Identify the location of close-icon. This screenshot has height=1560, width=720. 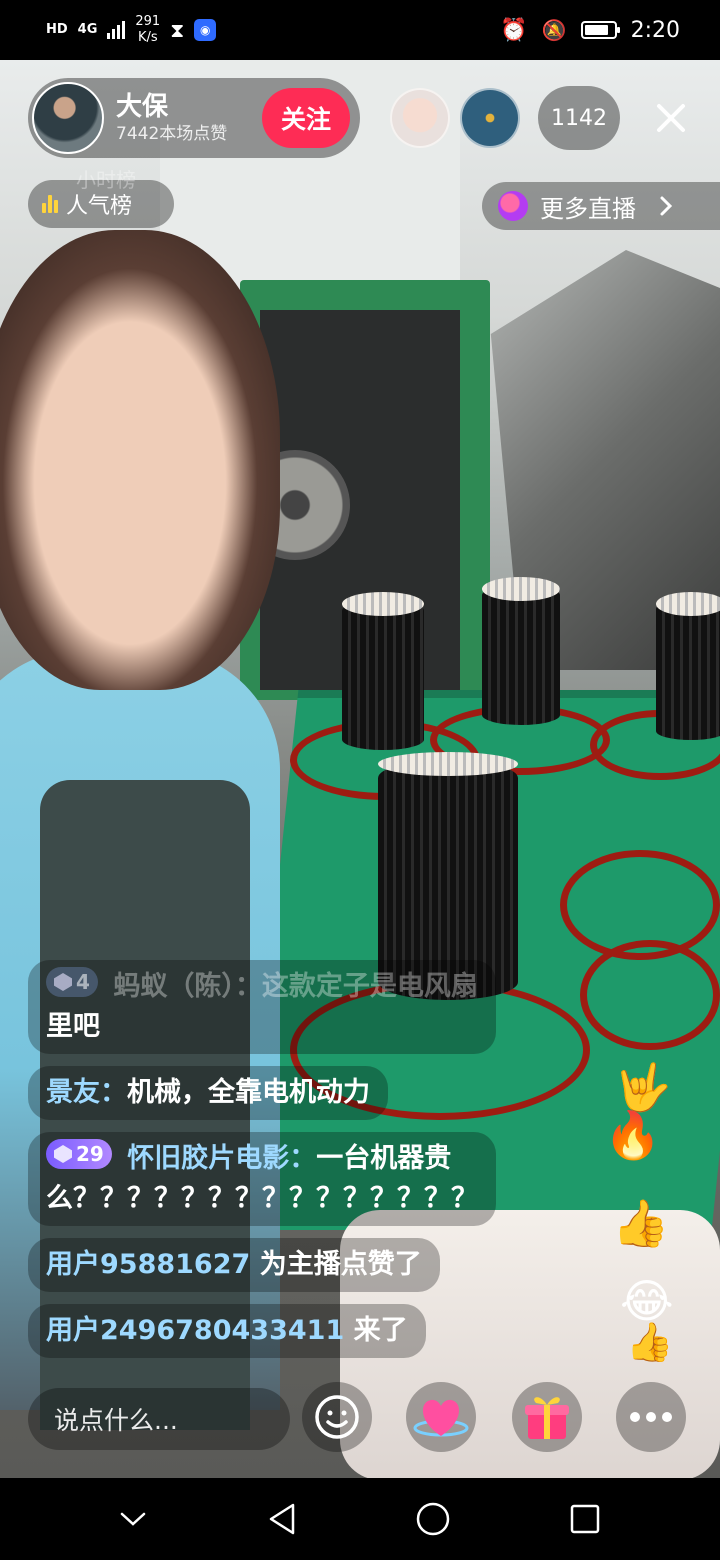
(671, 118).